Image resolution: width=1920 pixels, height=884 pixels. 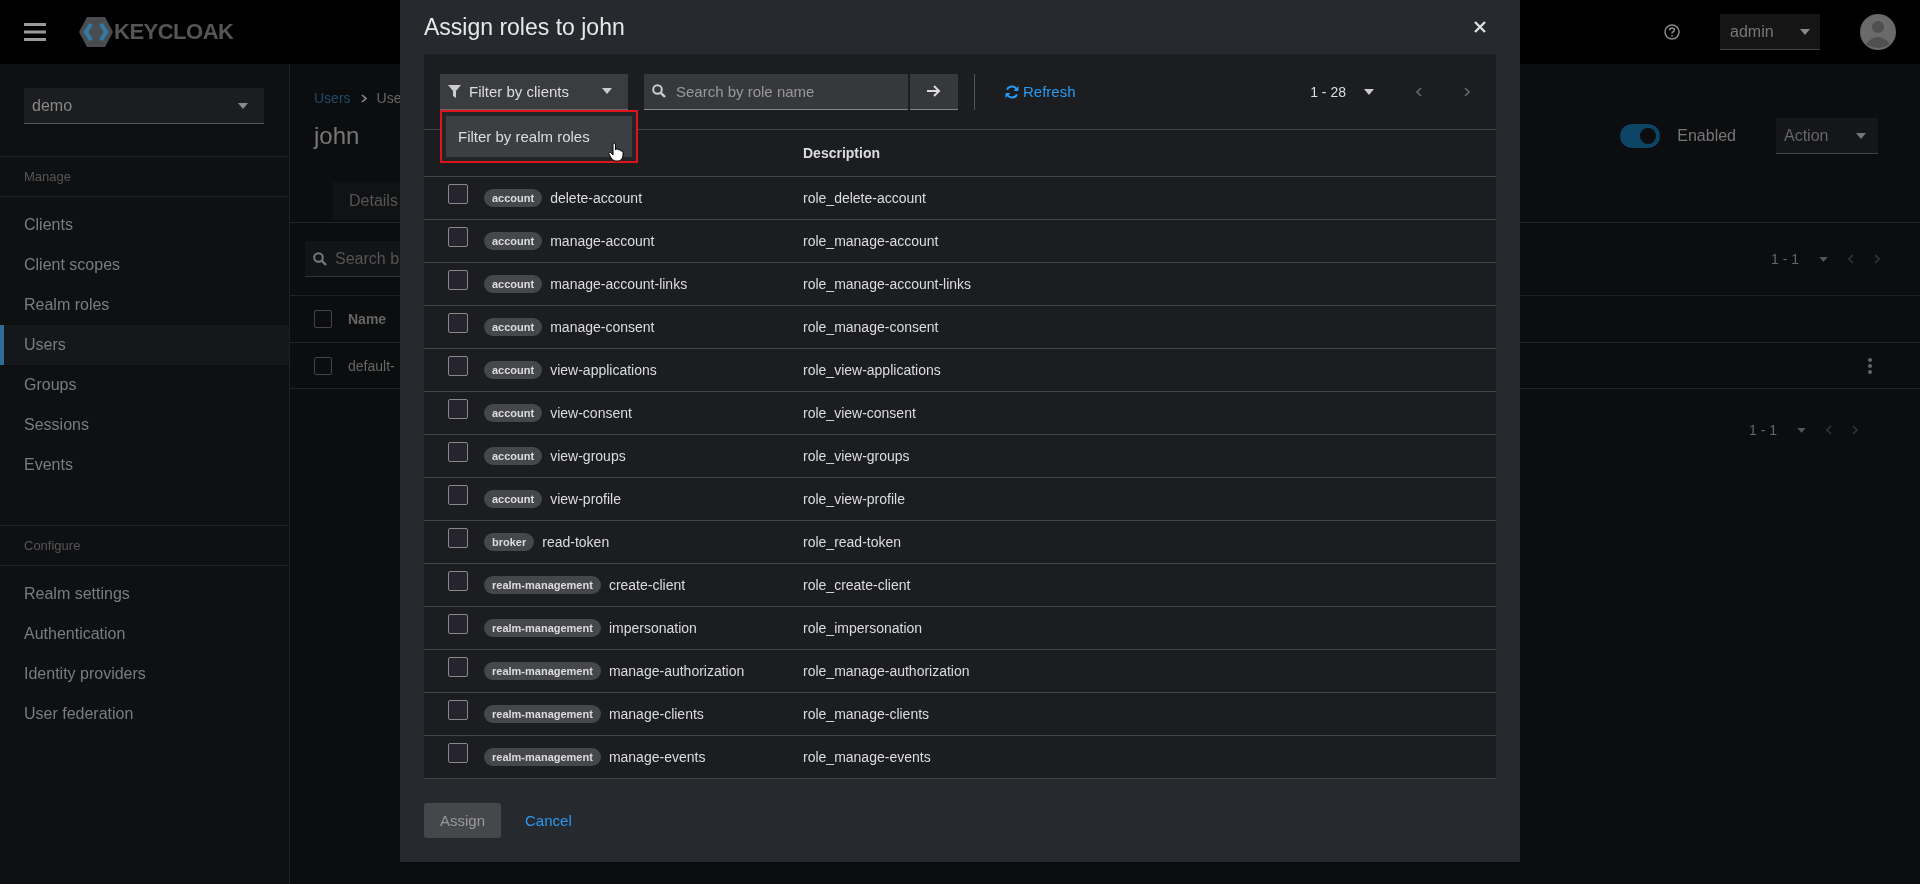 What do you see at coordinates (1419, 91) in the screenshot?
I see `chevron-left-icon` at bounding box center [1419, 91].